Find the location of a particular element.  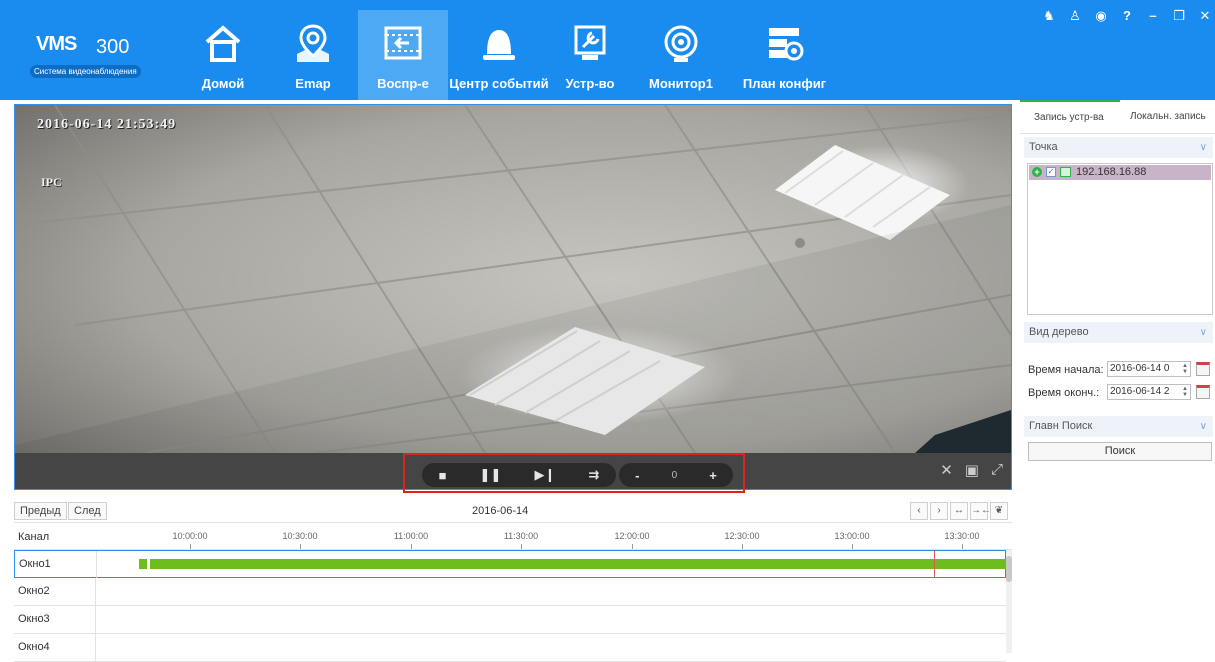

speed-value: 0 is located at coordinates (674, 475).